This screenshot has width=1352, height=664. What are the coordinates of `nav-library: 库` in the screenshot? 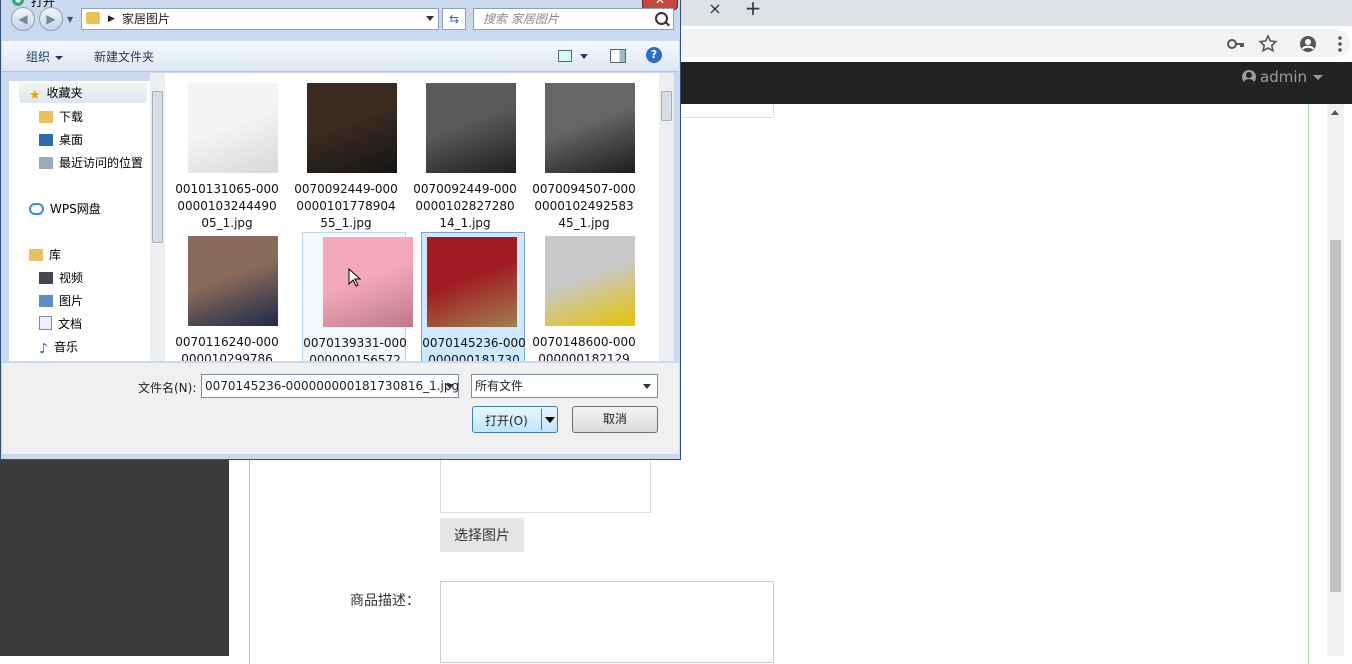 It's located at (45, 254).